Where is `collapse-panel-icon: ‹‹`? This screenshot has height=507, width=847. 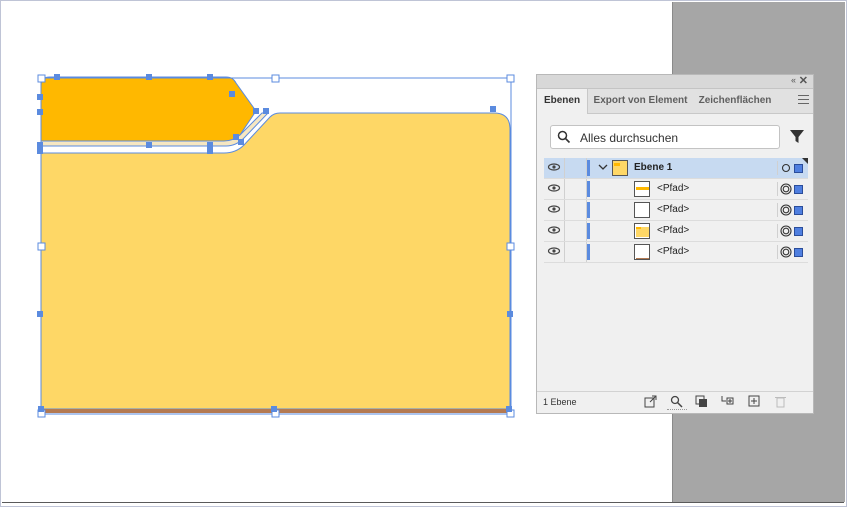 collapse-panel-icon: ‹‹ is located at coordinates (793, 80).